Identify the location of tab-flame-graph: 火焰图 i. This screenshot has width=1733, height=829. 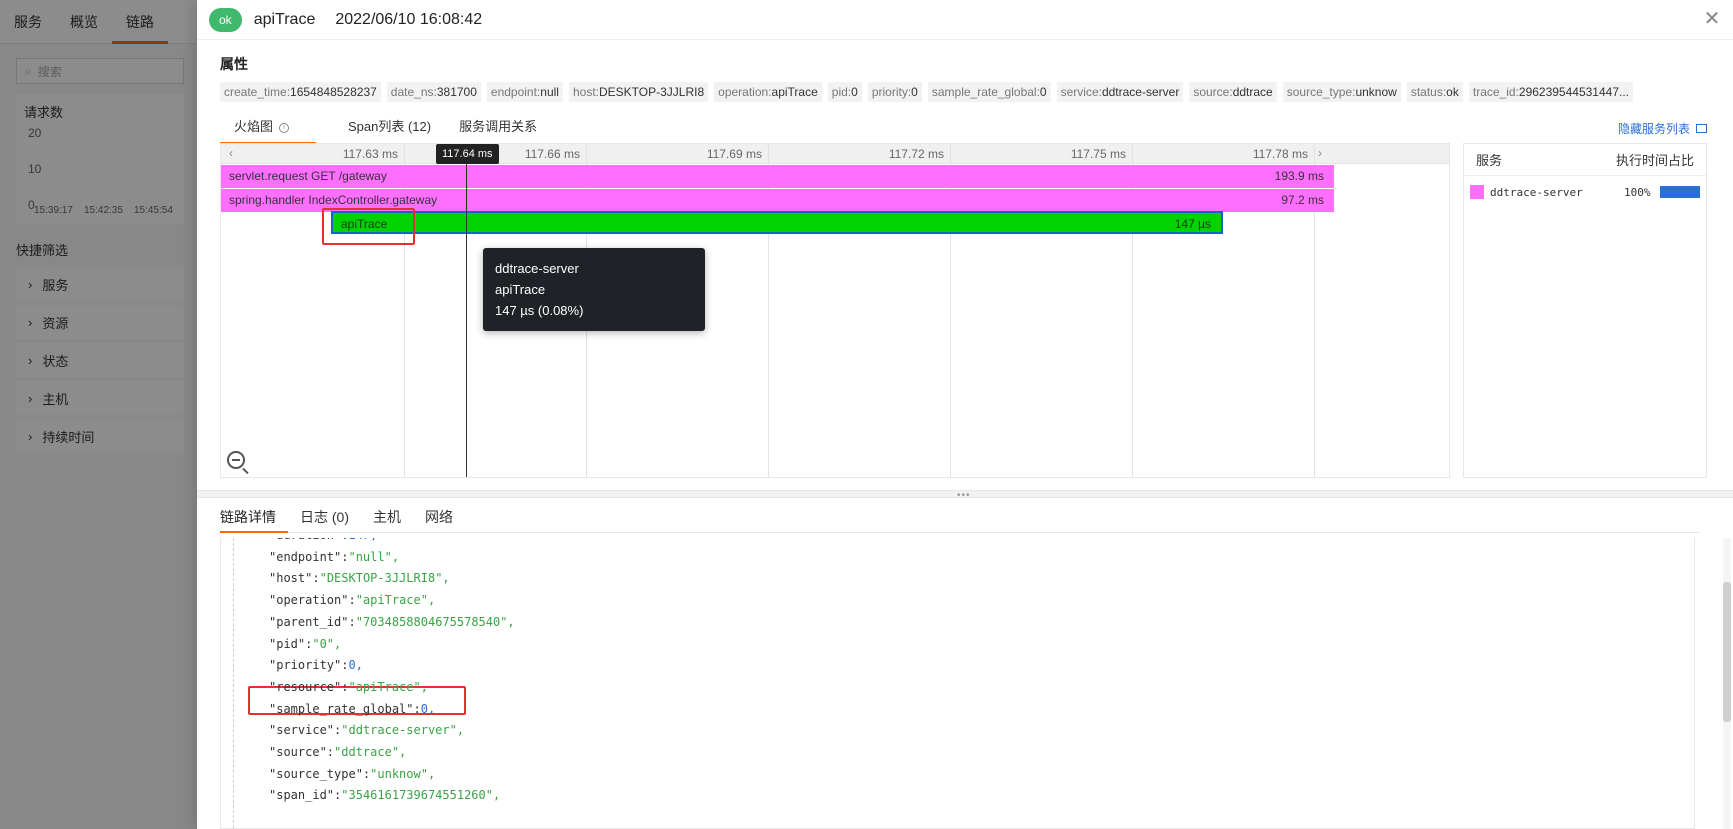
(268, 130).